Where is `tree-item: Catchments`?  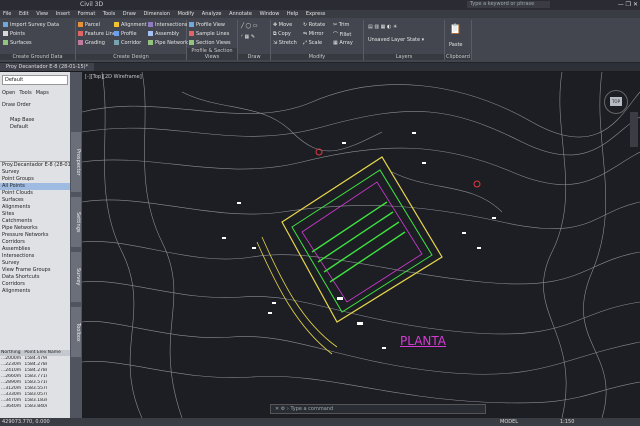
tree-item: Catchments is located at coordinates (35, 221).